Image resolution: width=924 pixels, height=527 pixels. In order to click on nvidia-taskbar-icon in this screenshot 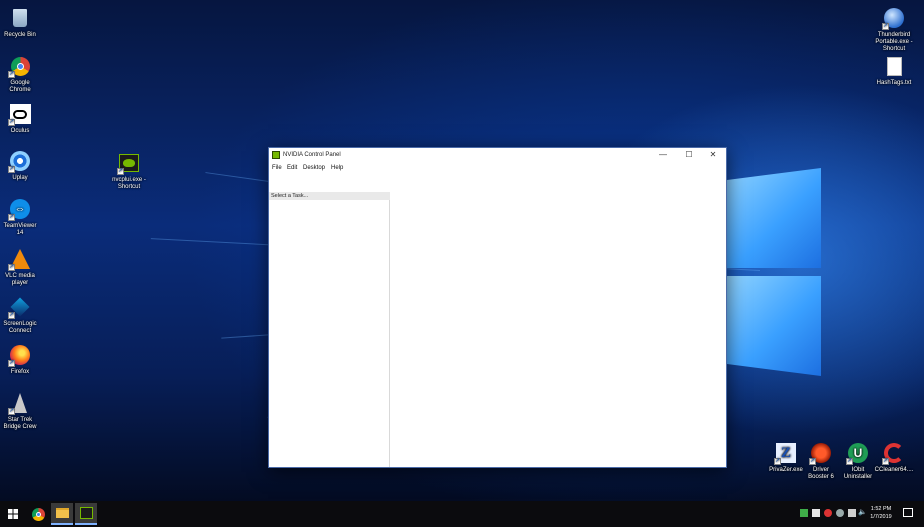, I will do `click(86, 513)`.